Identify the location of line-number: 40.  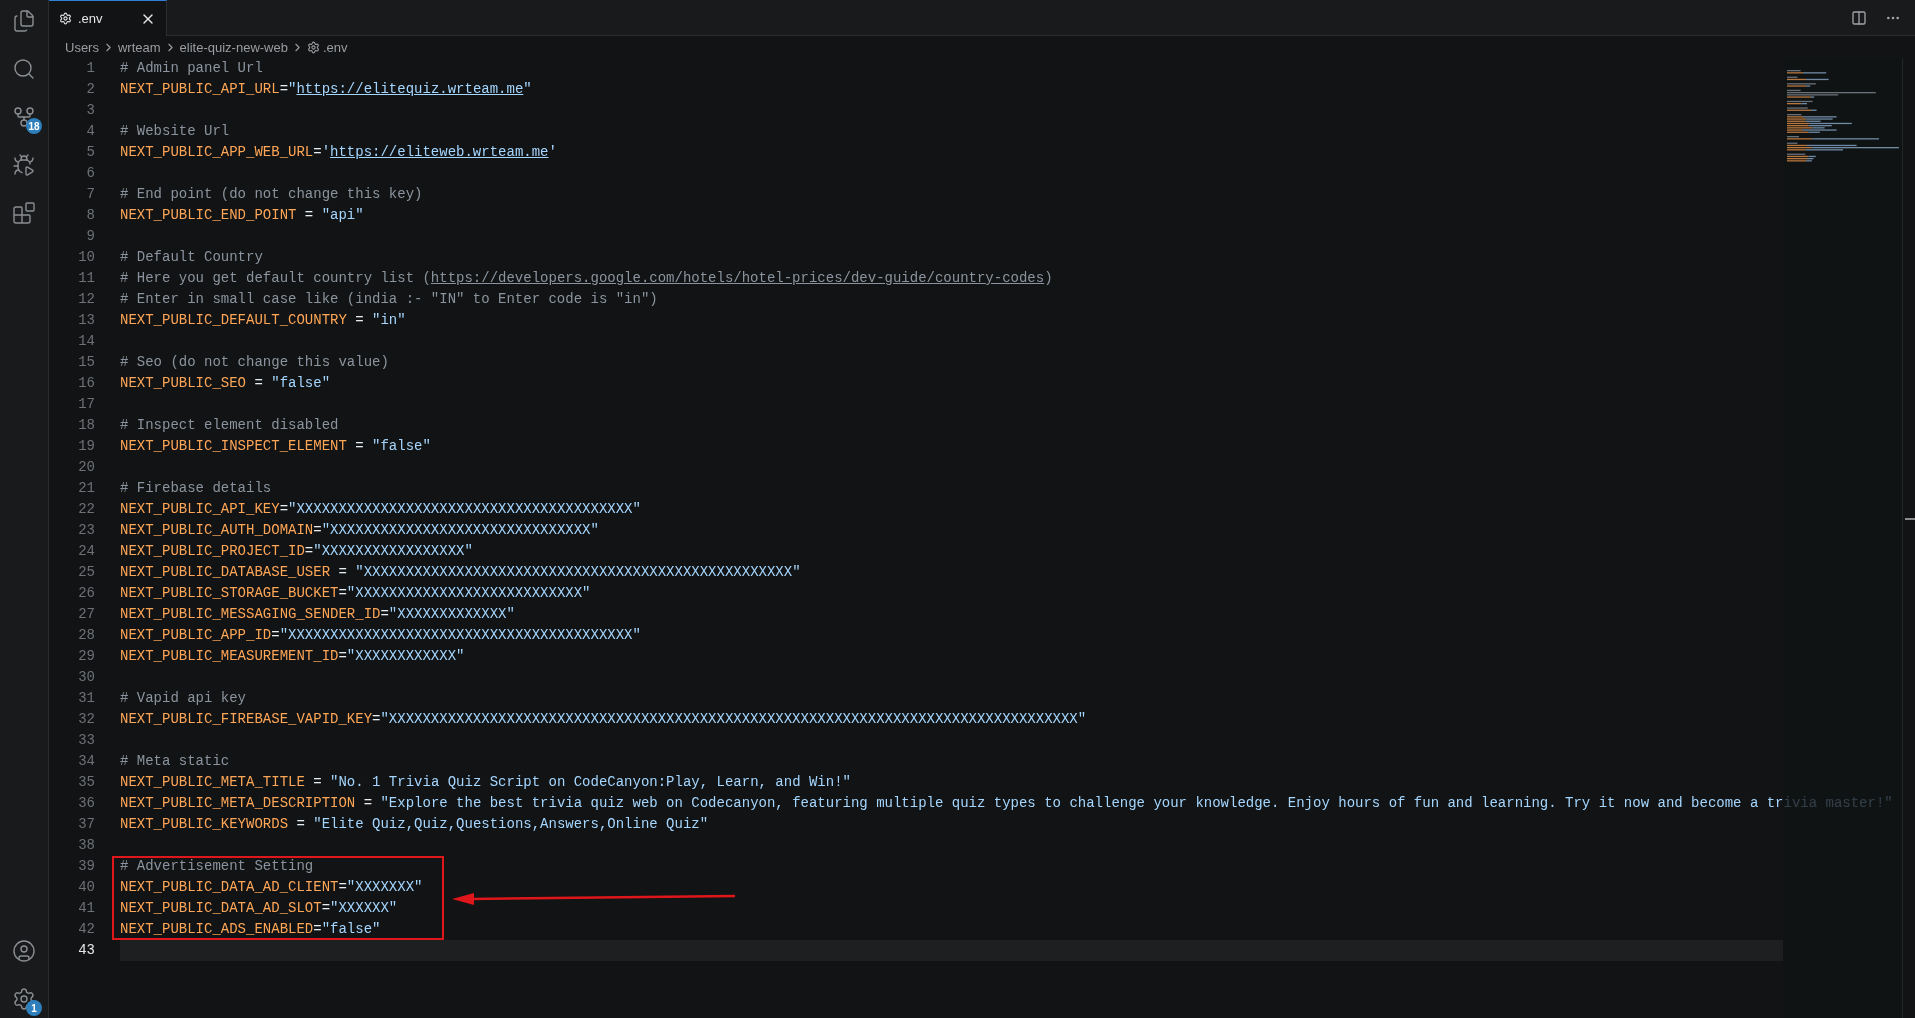
(86, 887).